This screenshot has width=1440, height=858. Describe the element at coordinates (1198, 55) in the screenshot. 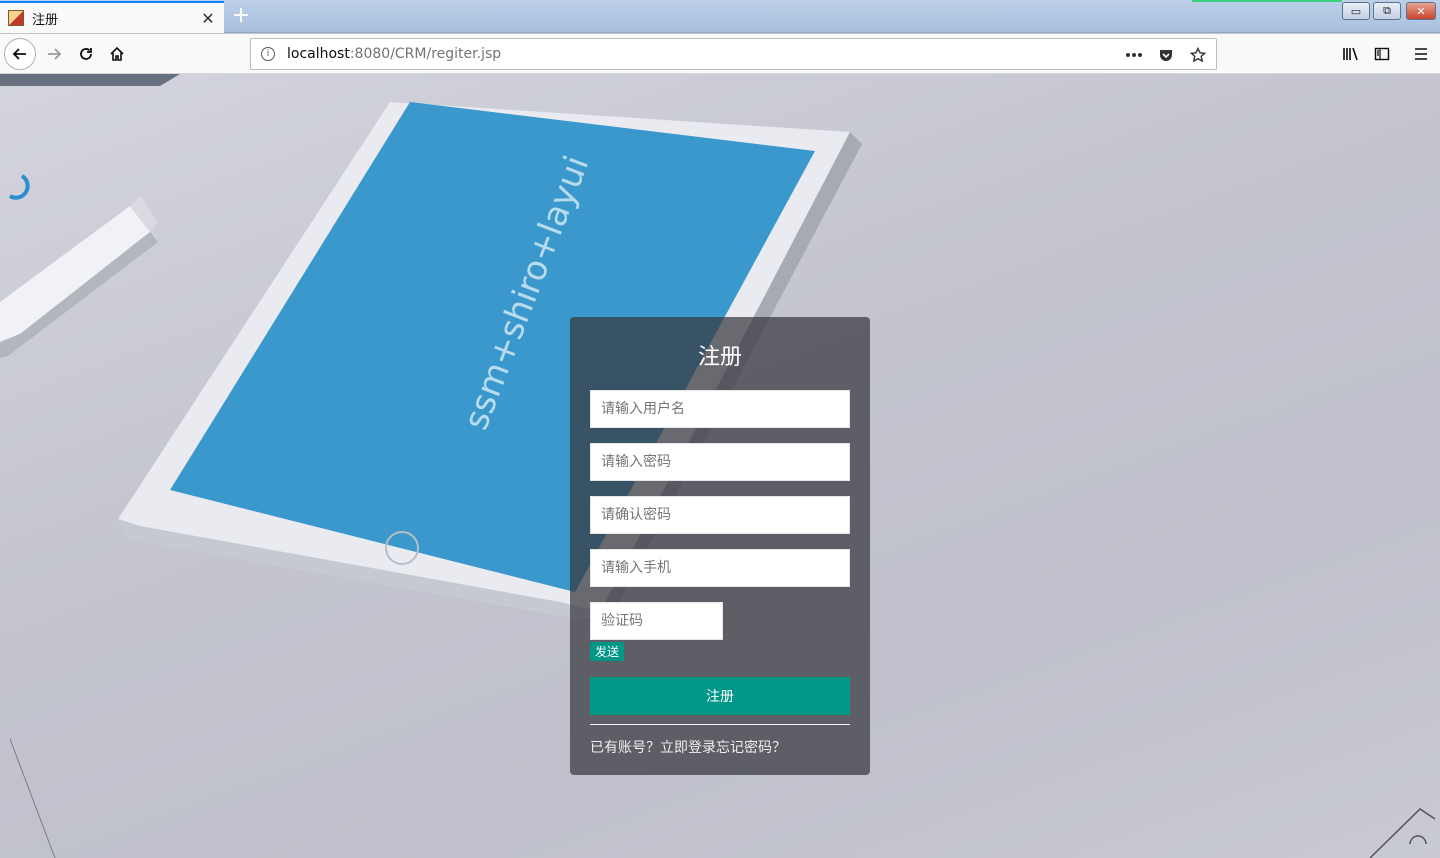

I see `star-icon` at that location.